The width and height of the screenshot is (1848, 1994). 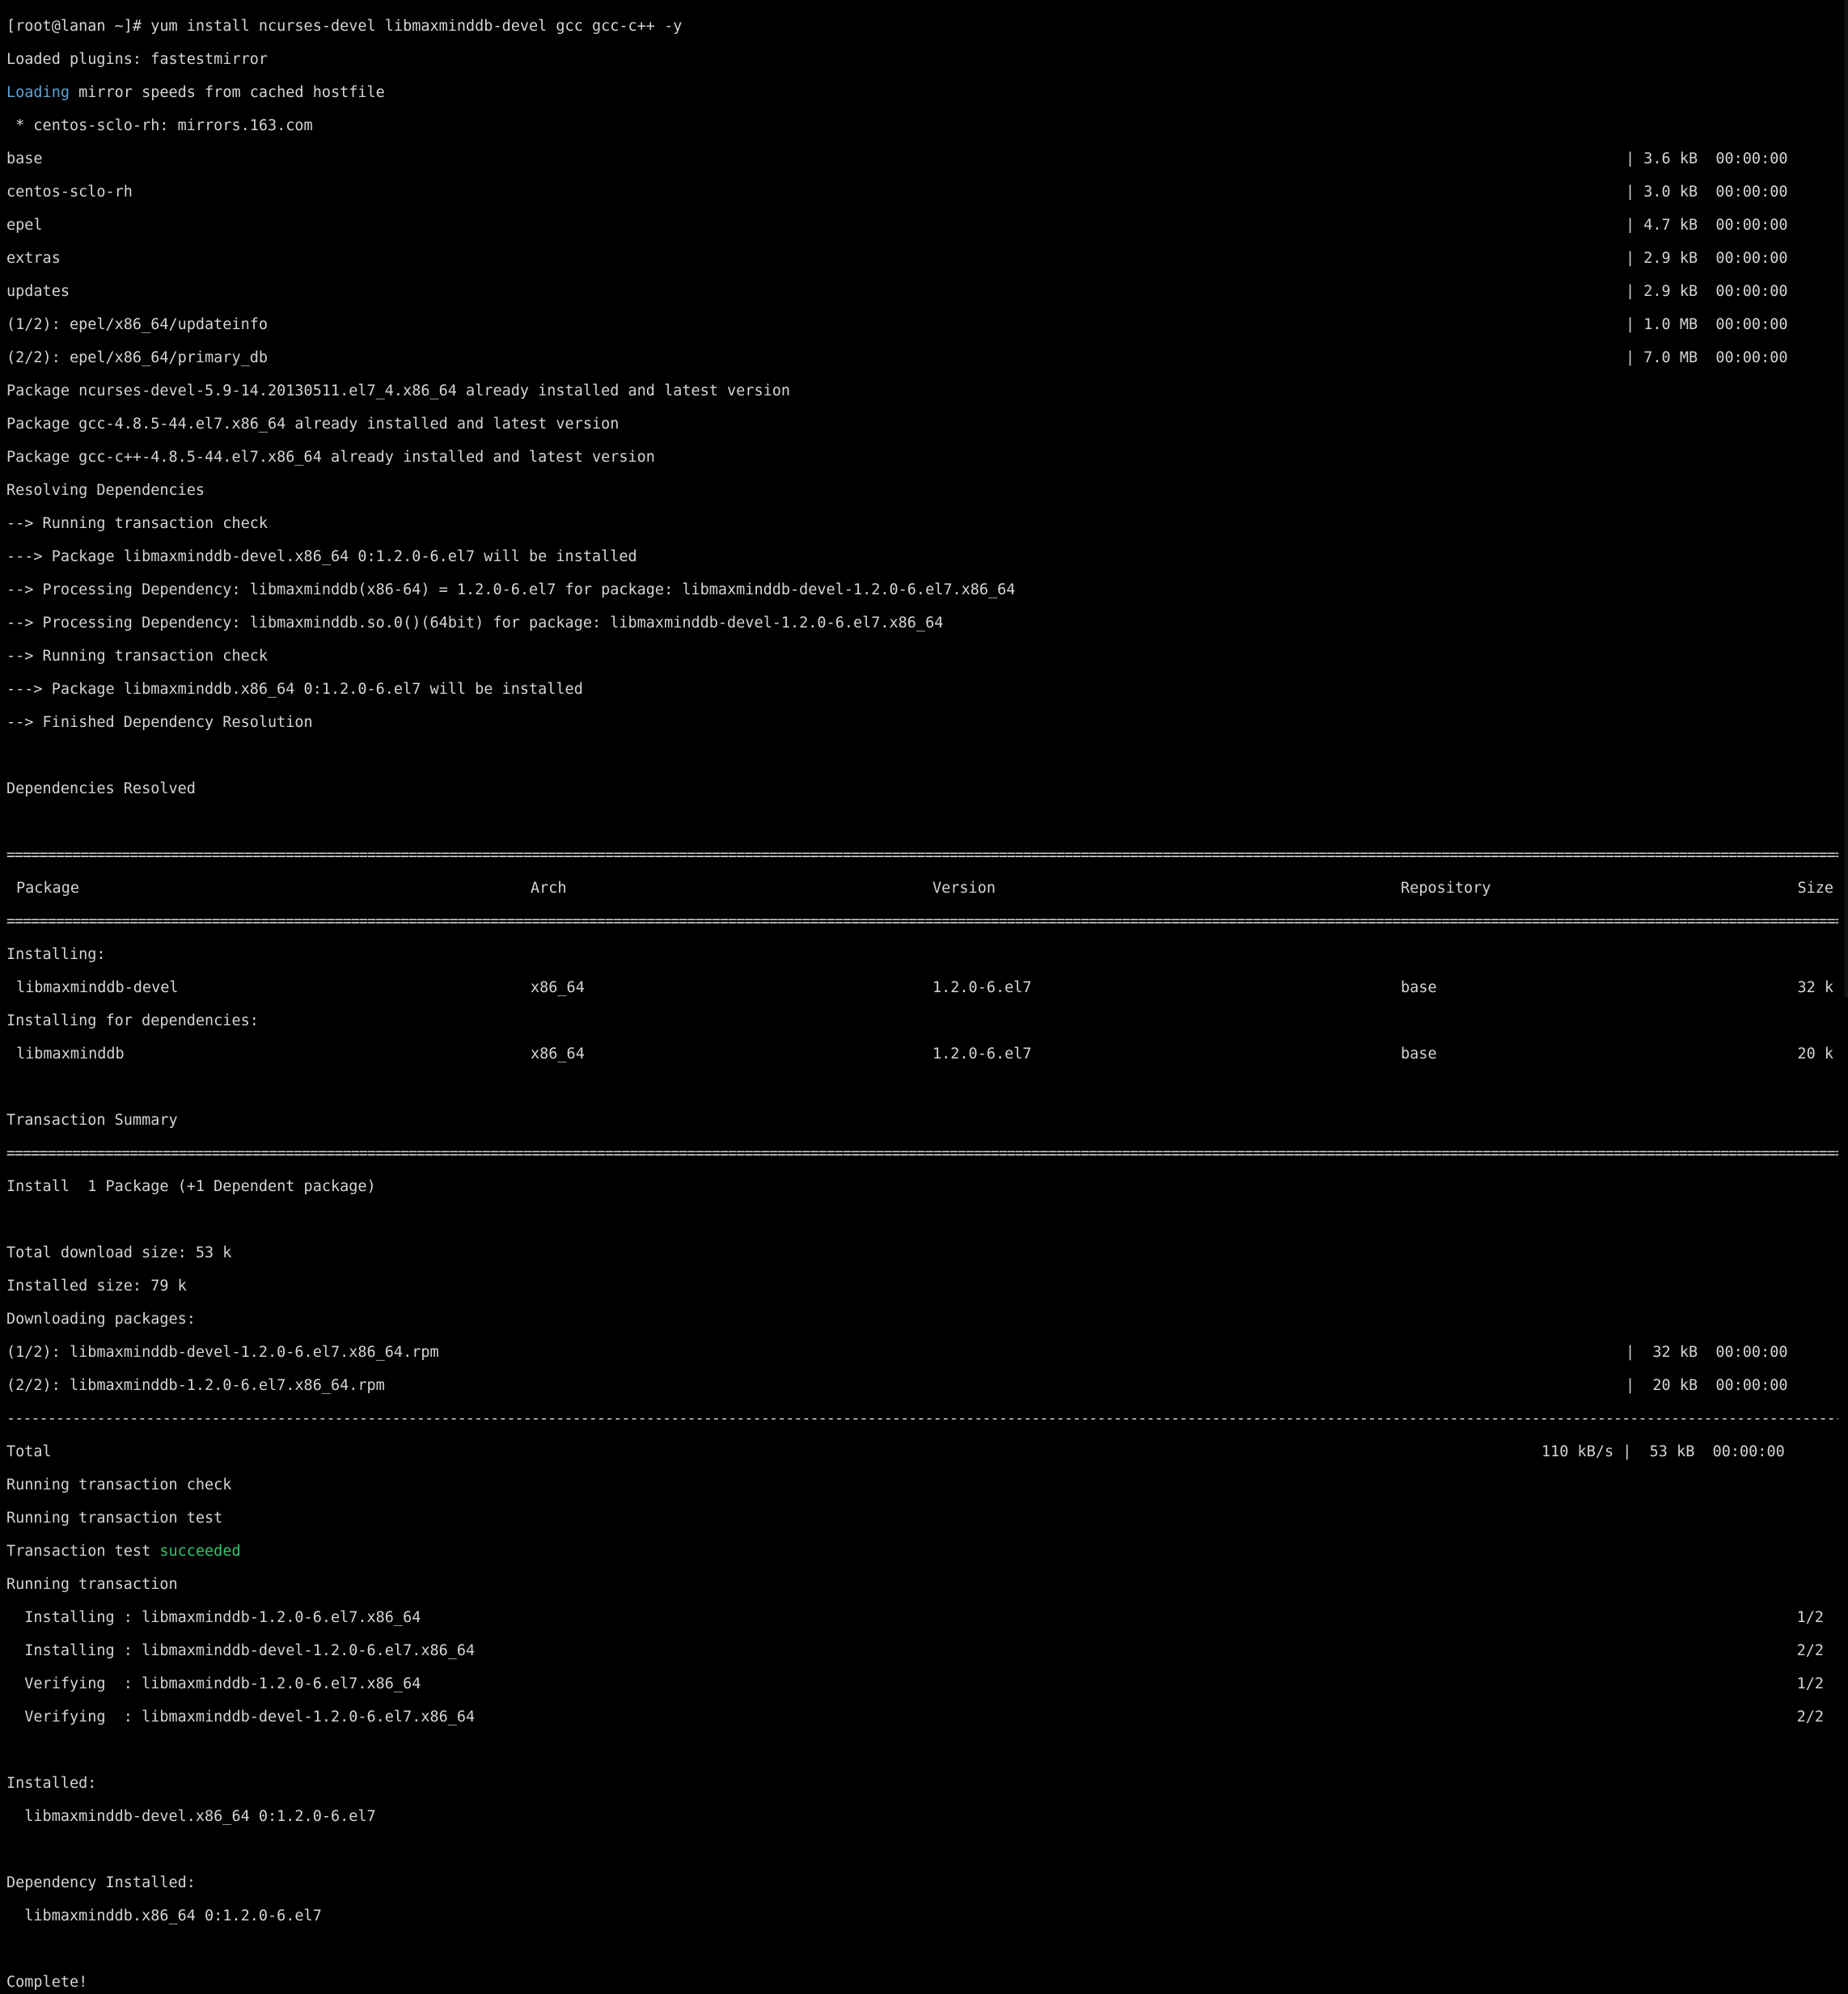 I want to click on dependency-installed-label: Dependency Installed:, so click(x=101, y=1883).